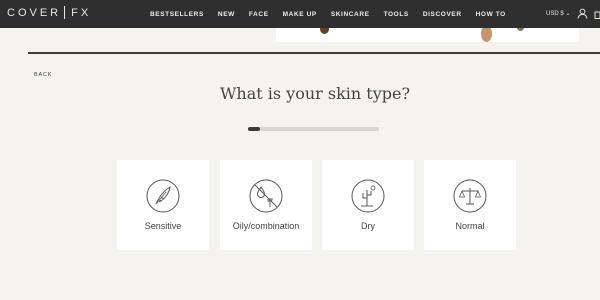 The image size is (600, 300). I want to click on option-card-dry: Dry, so click(368, 205).